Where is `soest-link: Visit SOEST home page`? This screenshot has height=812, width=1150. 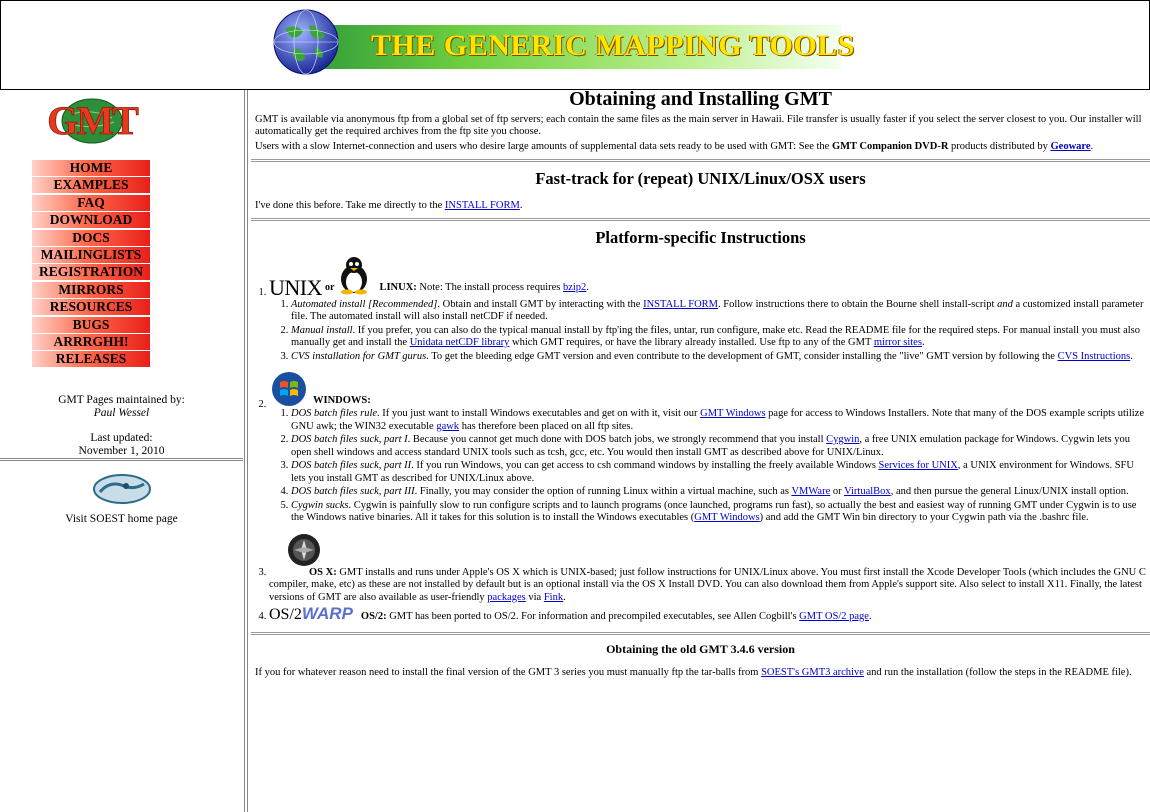 soest-link: Visit SOEST home page is located at coordinates (121, 519).